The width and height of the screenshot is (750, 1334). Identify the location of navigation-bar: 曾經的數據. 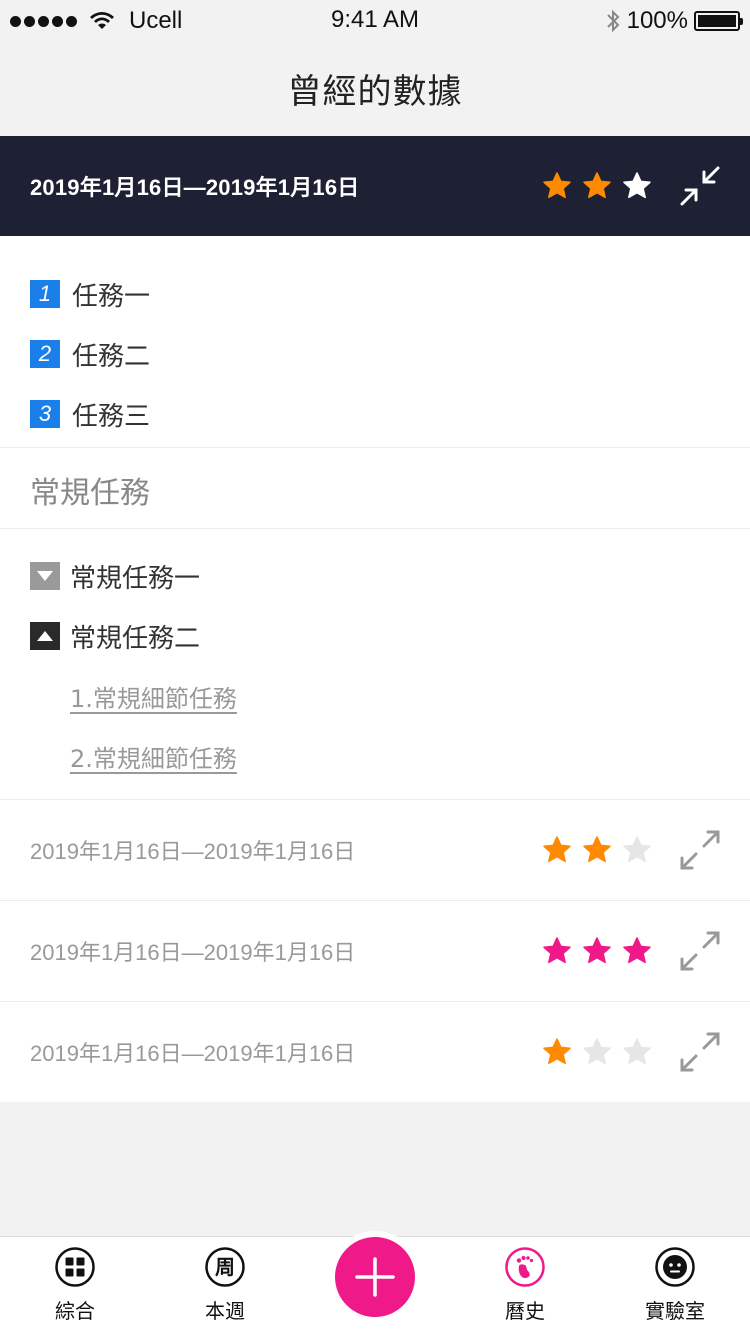
(375, 88).